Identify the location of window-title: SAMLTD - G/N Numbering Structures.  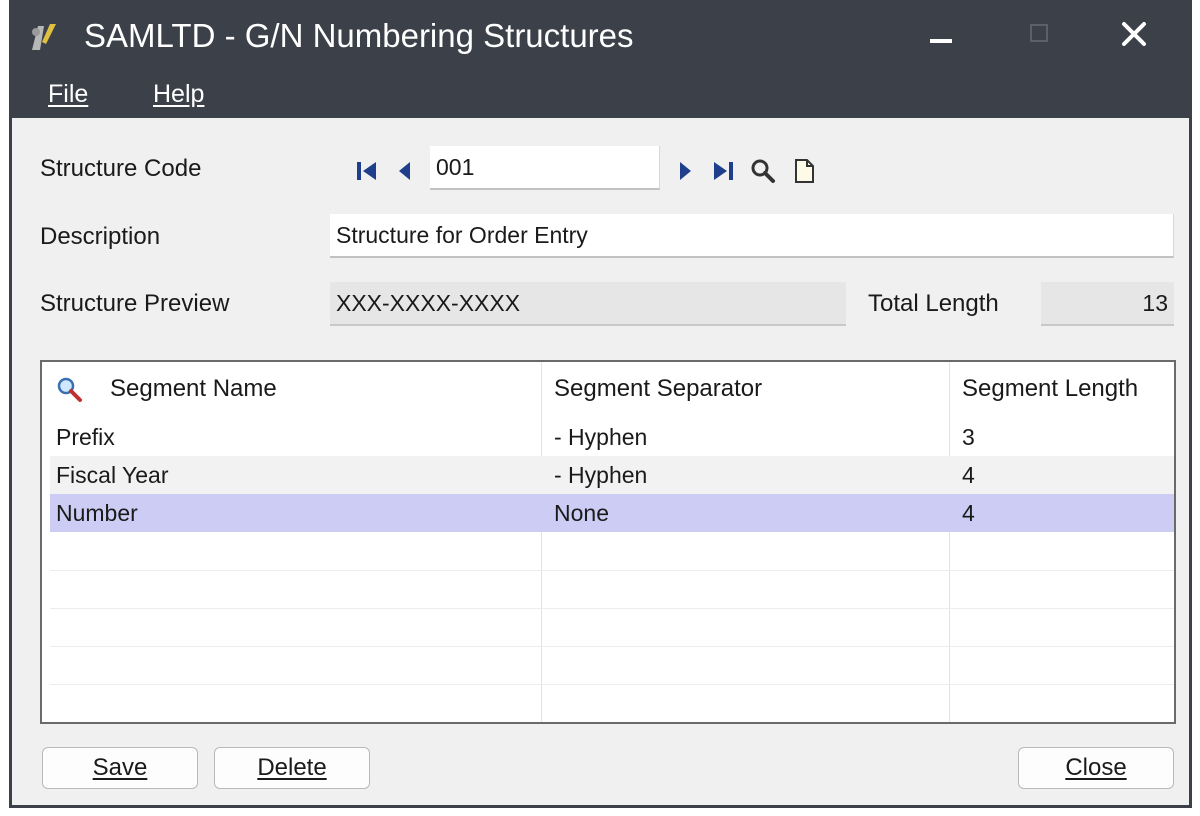
(359, 35).